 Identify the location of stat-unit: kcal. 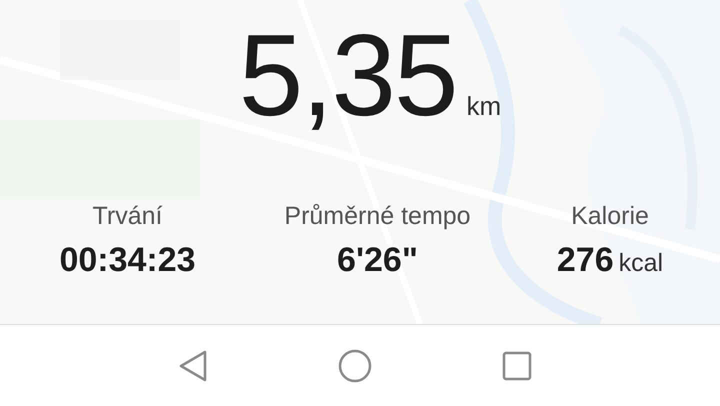
(641, 263).